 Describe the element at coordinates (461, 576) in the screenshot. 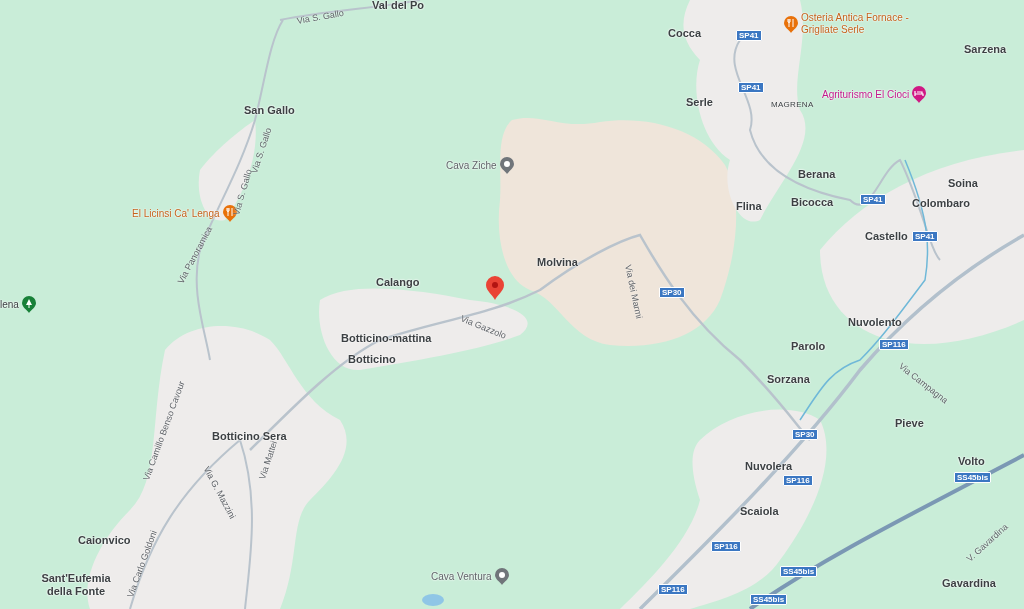

I see `poi-label: Cava Ventura` at that location.